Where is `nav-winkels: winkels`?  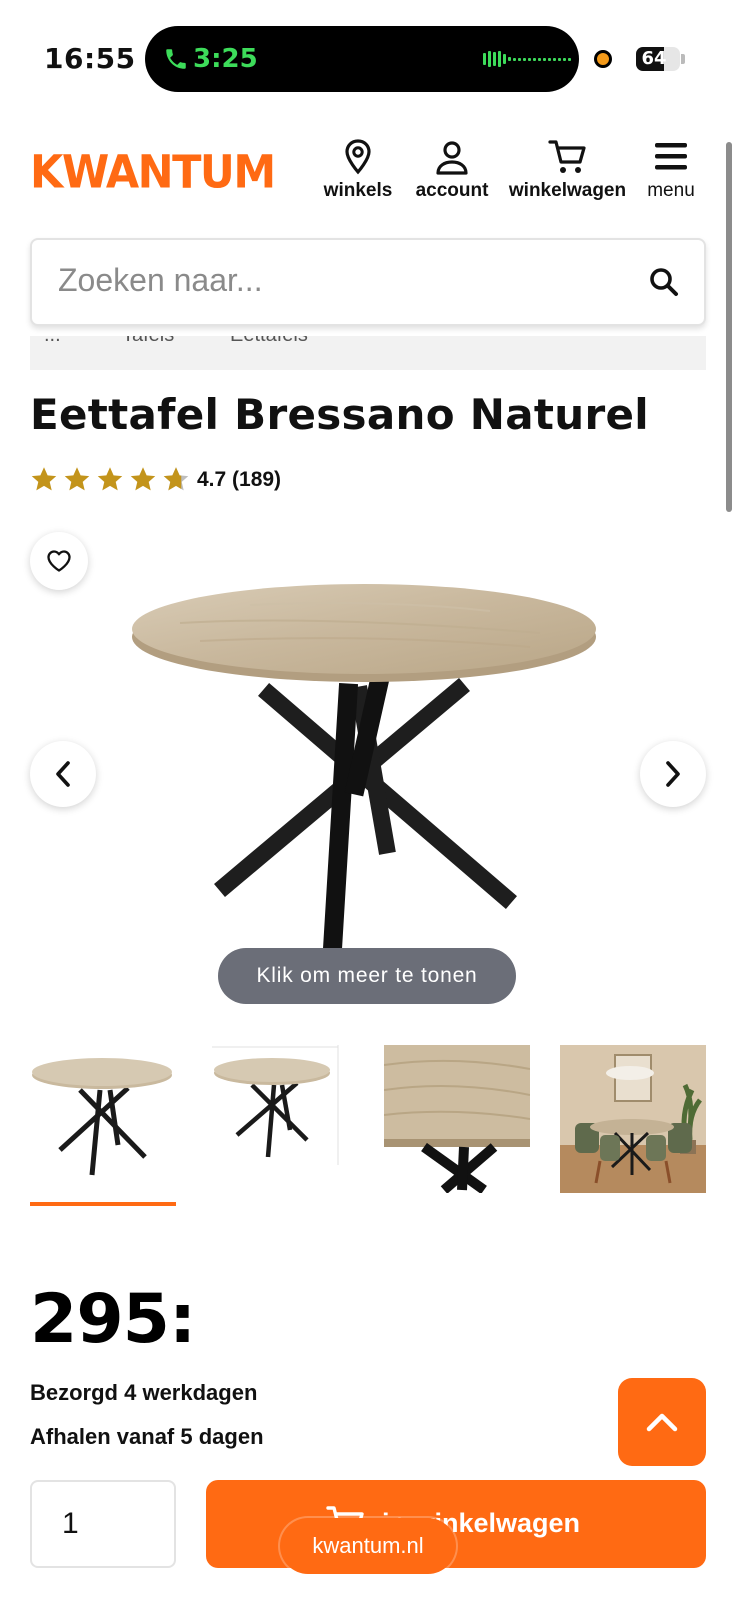
nav-winkels: winkels is located at coordinates (358, 170).